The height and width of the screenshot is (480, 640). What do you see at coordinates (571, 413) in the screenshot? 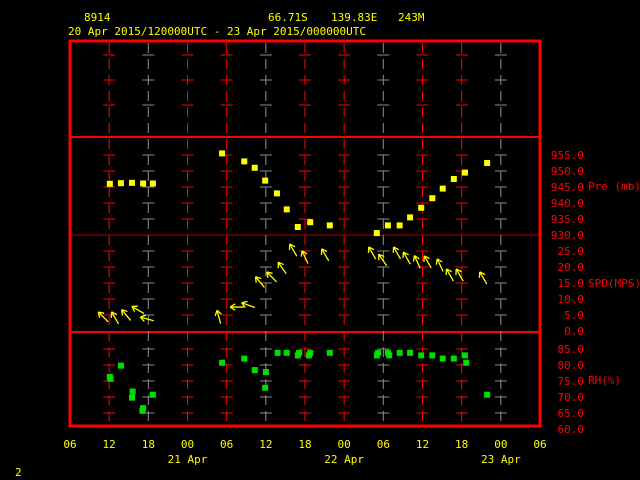
I see `y-tick-label: 65.0` at bounding box center [571, 413].